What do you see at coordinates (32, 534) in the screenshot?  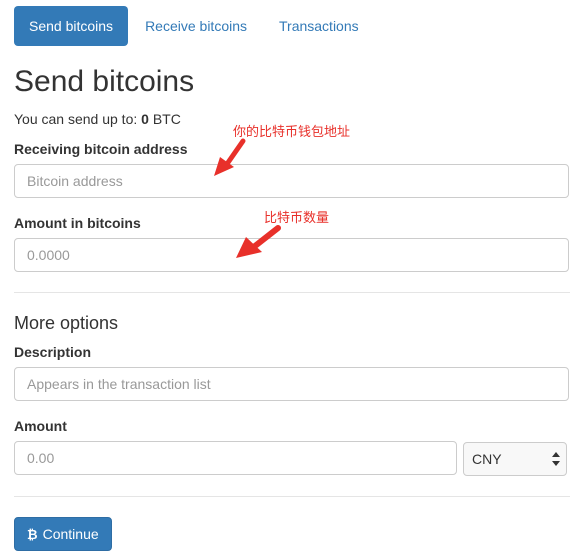 I see `bitcoin-icon: ₿` at bounding box center [32, 534].